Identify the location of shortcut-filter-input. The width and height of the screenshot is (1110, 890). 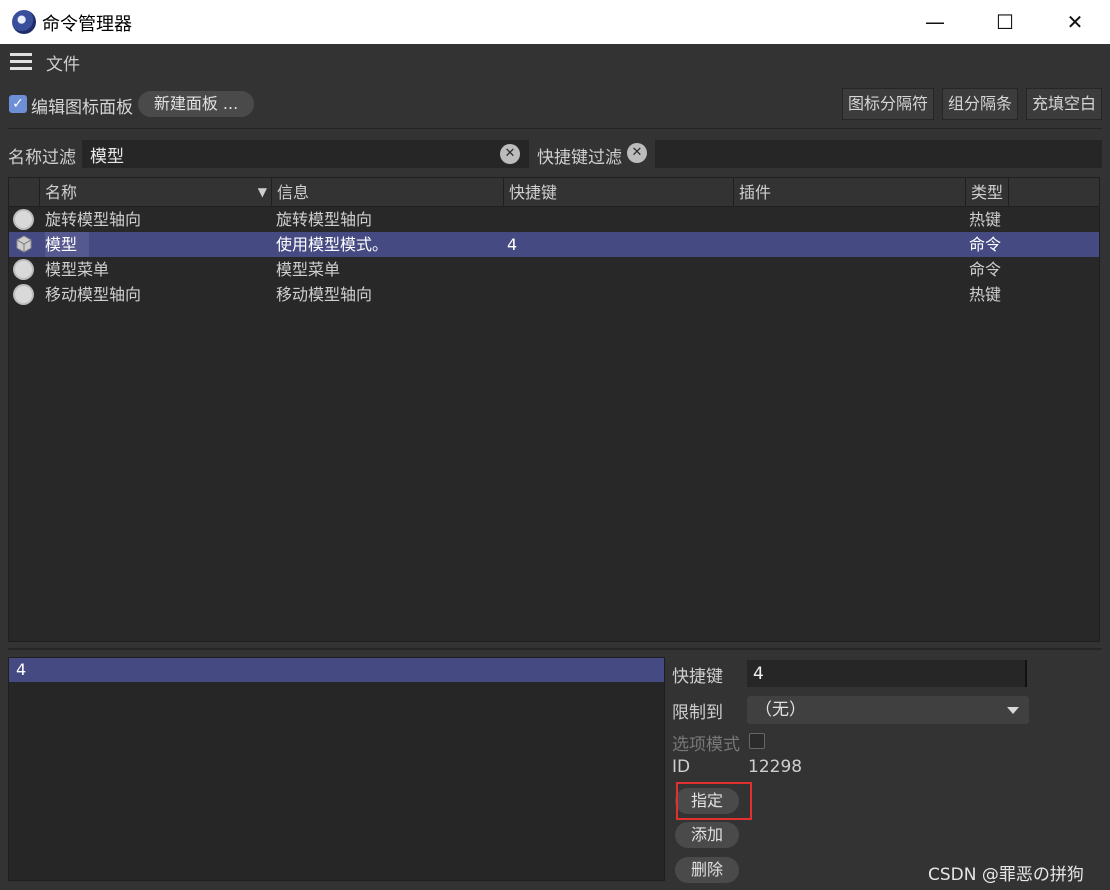
(878, 154).